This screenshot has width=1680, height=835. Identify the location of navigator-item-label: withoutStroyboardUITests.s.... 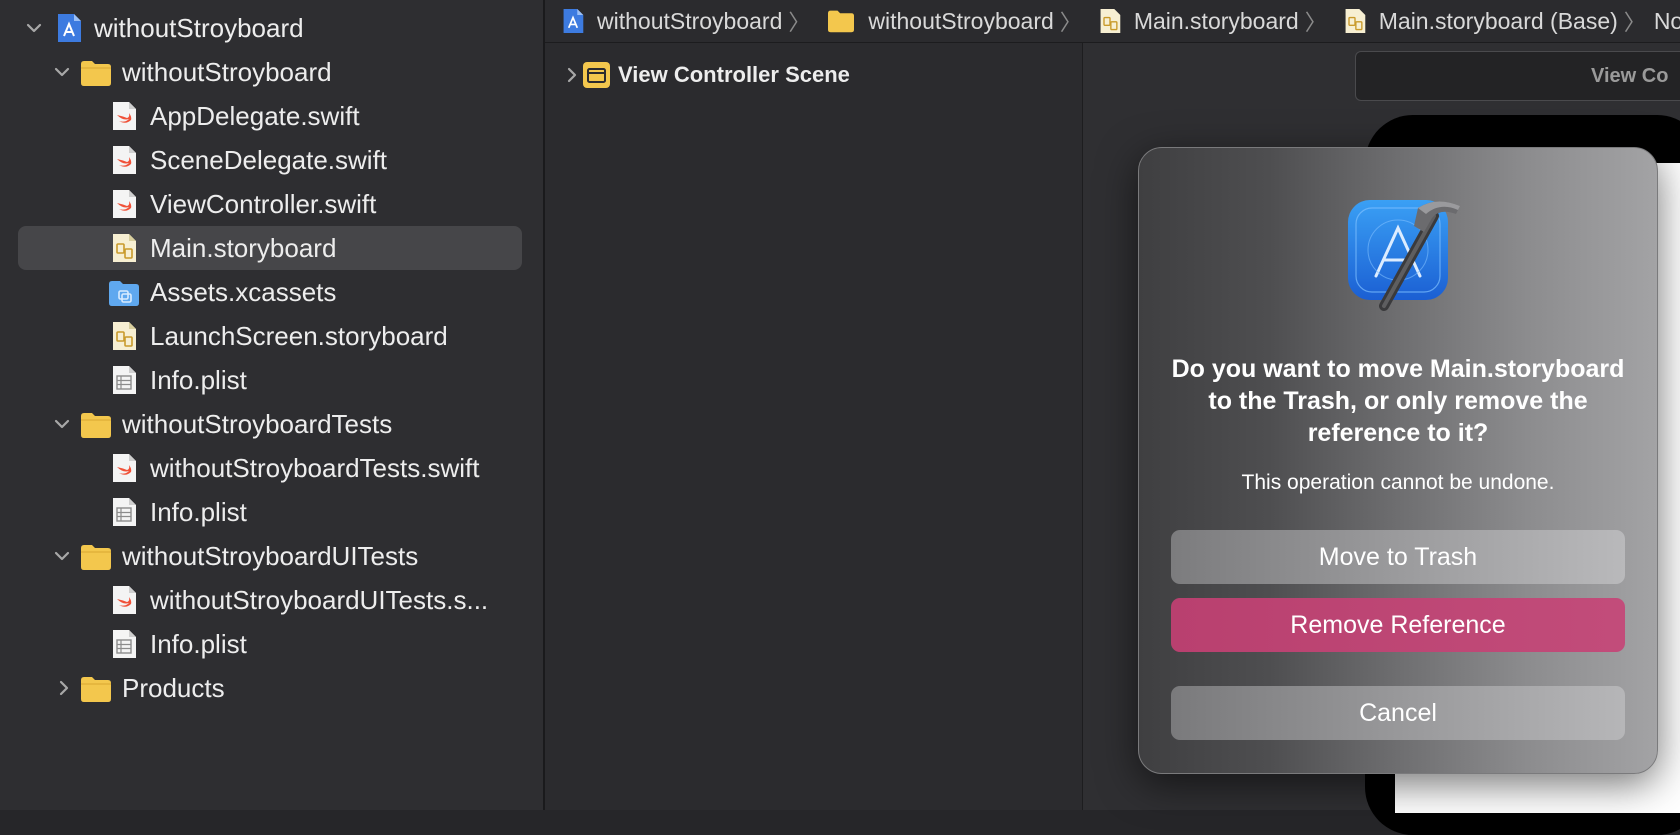
(319, 599).